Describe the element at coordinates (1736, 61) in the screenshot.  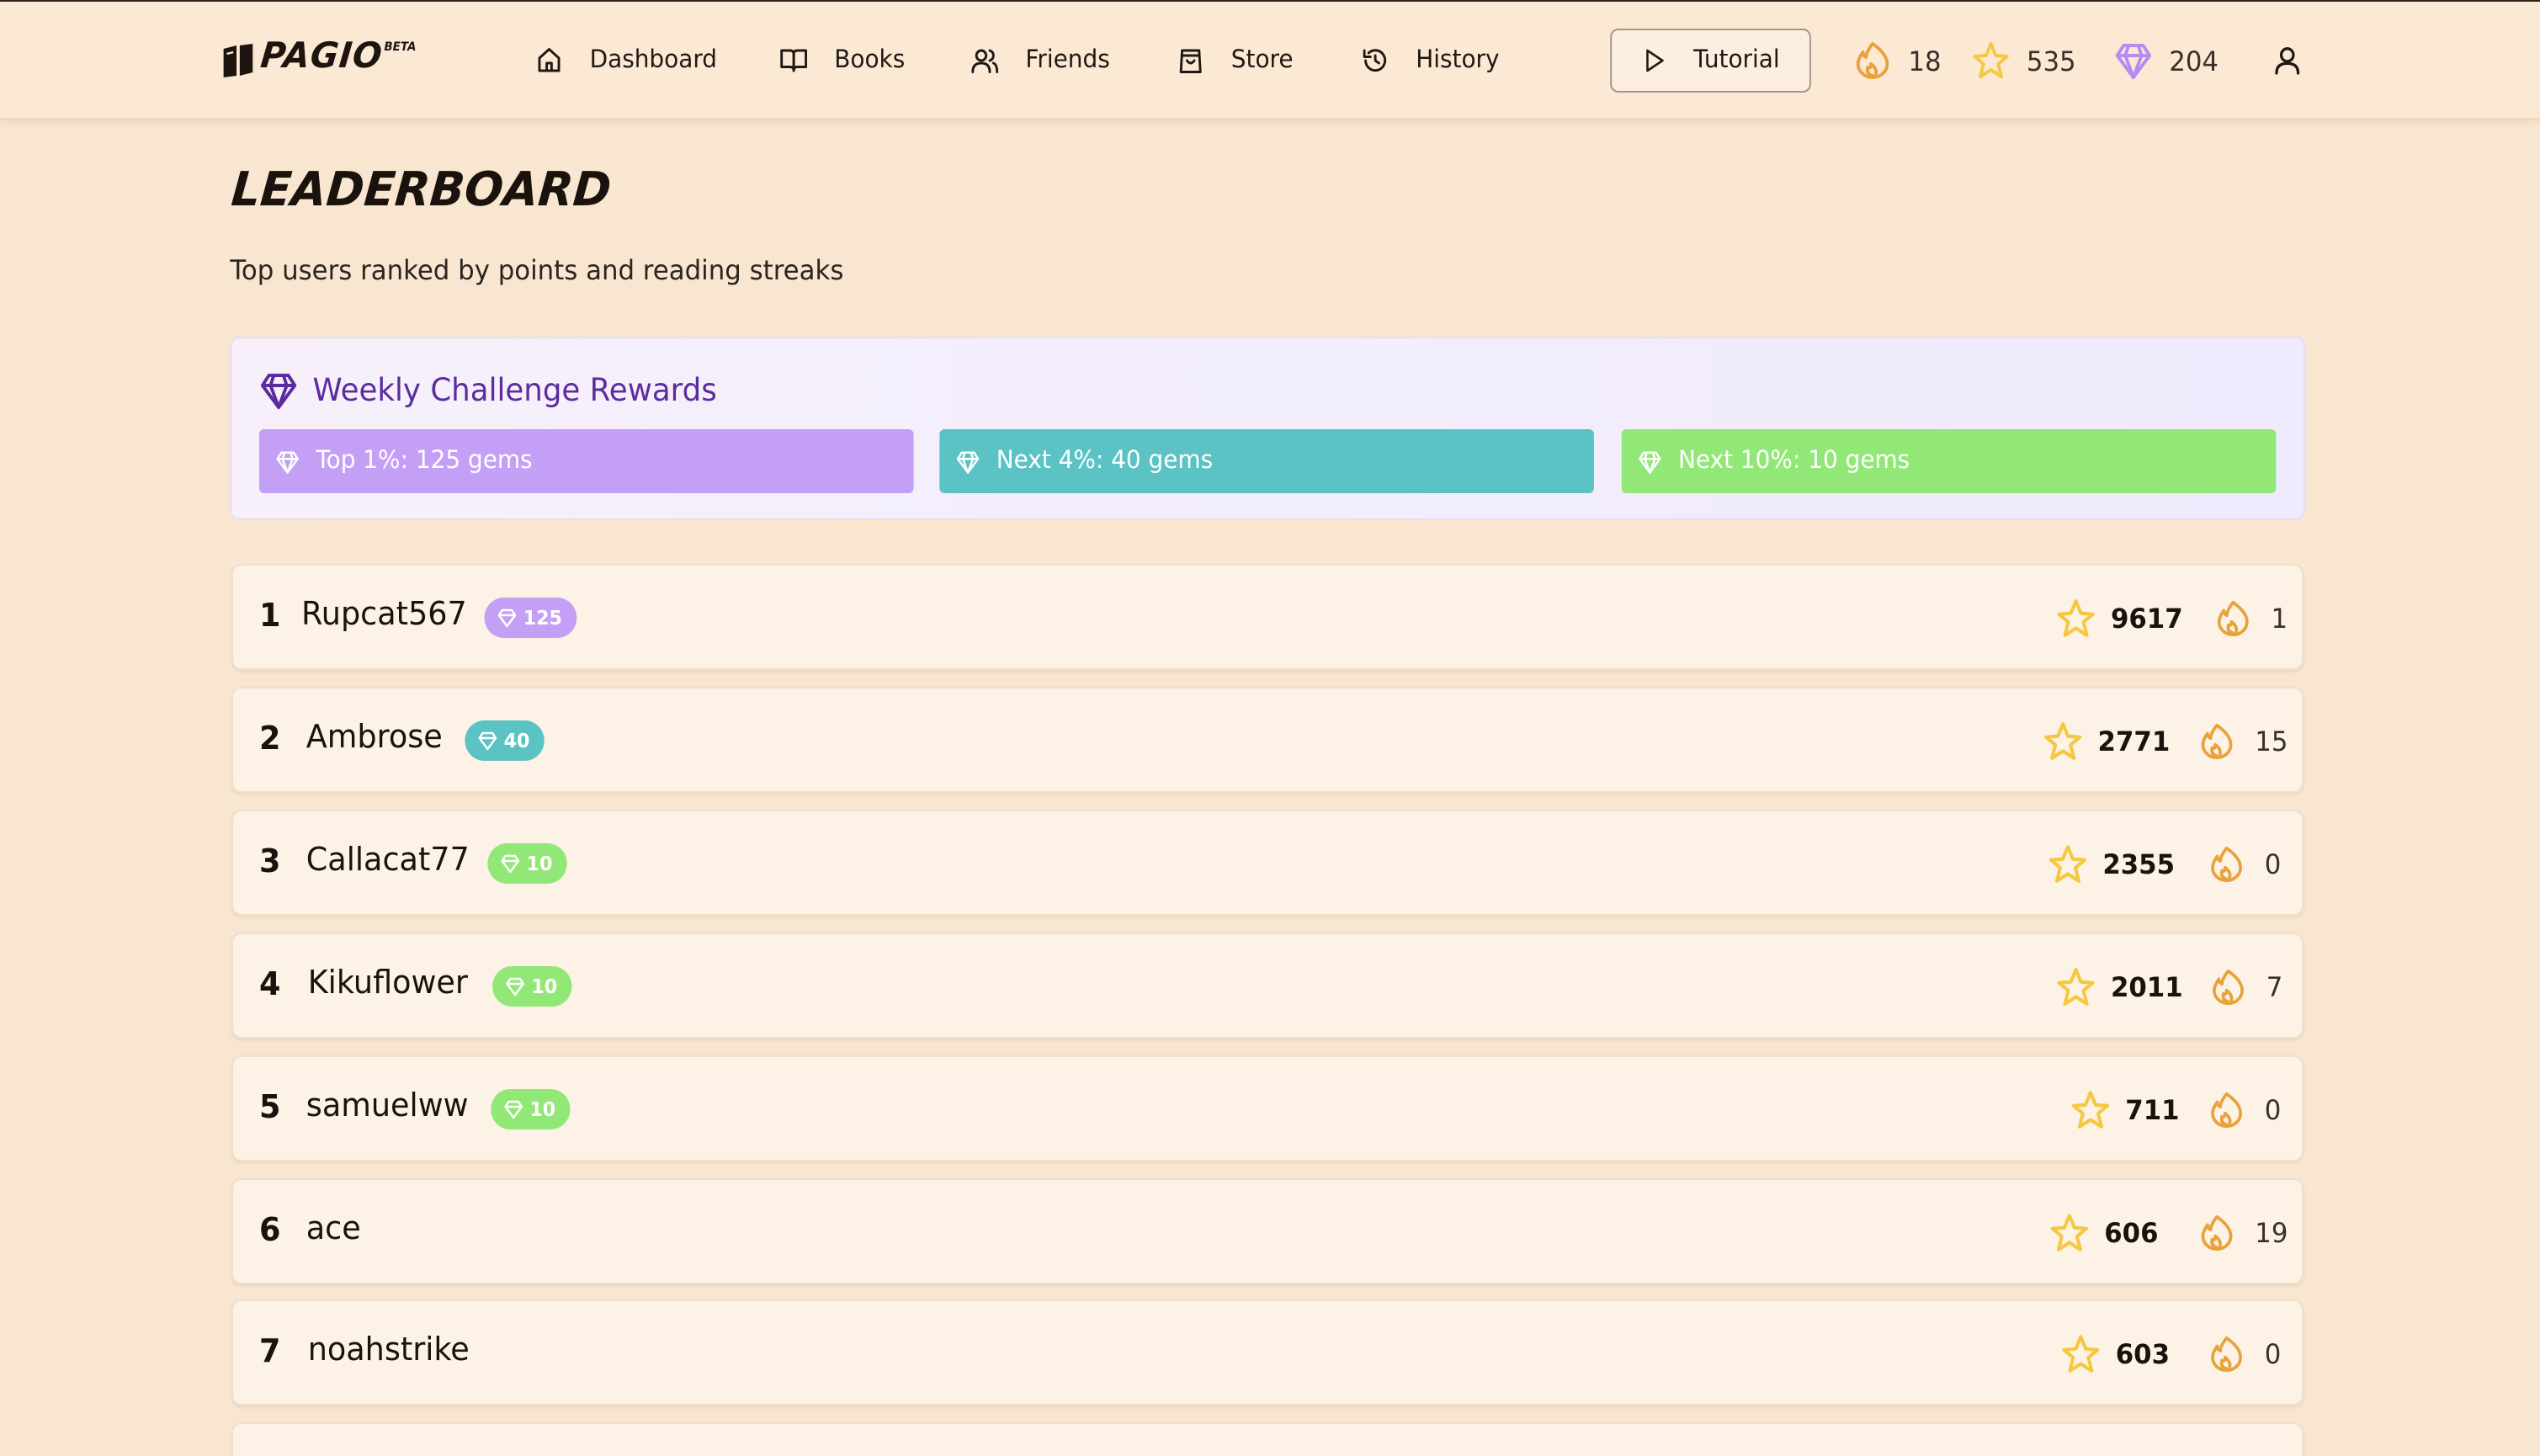
I see `tutorial-button-label: Tutorial` at that location.